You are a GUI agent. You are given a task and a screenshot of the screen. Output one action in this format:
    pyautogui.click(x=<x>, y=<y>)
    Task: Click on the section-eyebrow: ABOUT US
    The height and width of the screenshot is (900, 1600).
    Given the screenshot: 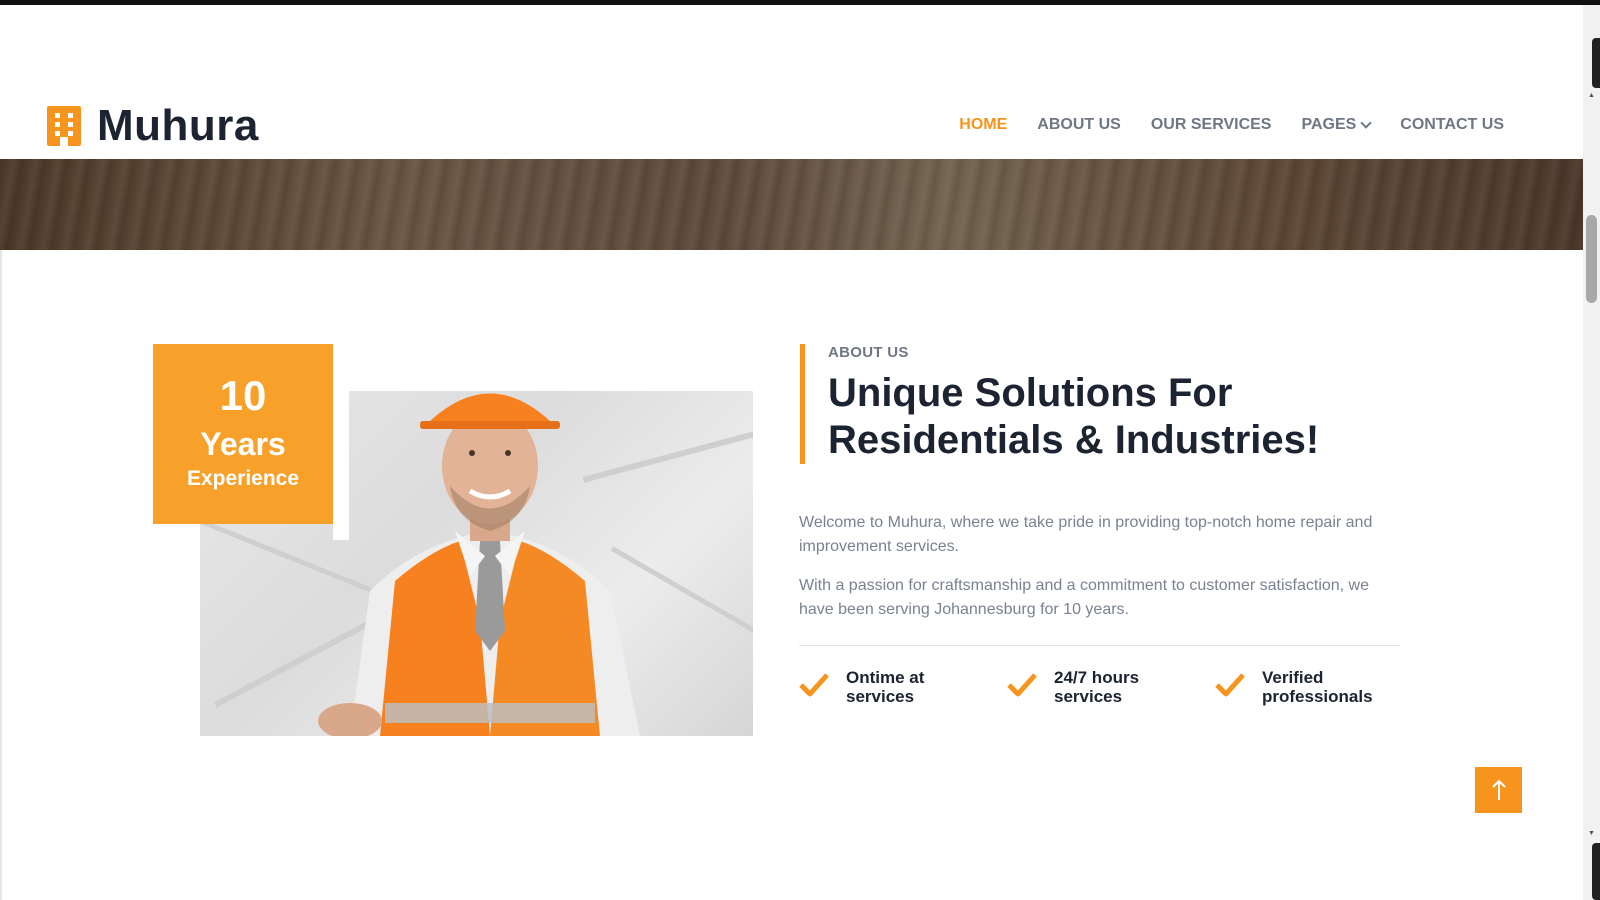 What is the action you would take?
    pyautogui.click(x=868, y=352)
    